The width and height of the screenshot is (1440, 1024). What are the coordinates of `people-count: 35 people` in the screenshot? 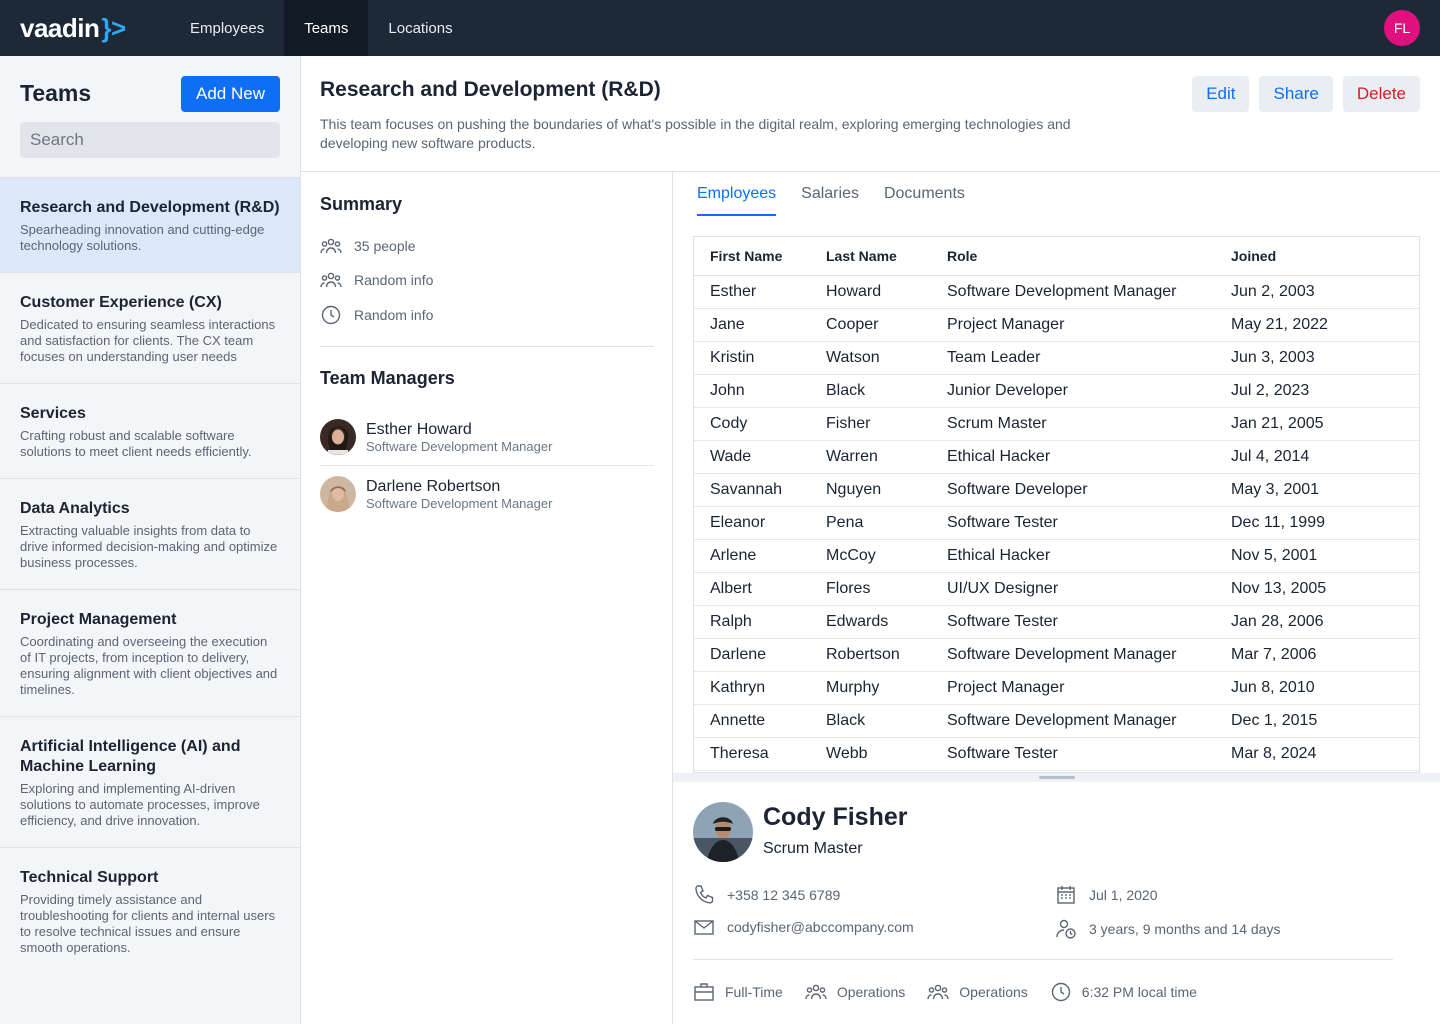 It's located at (385, 246).